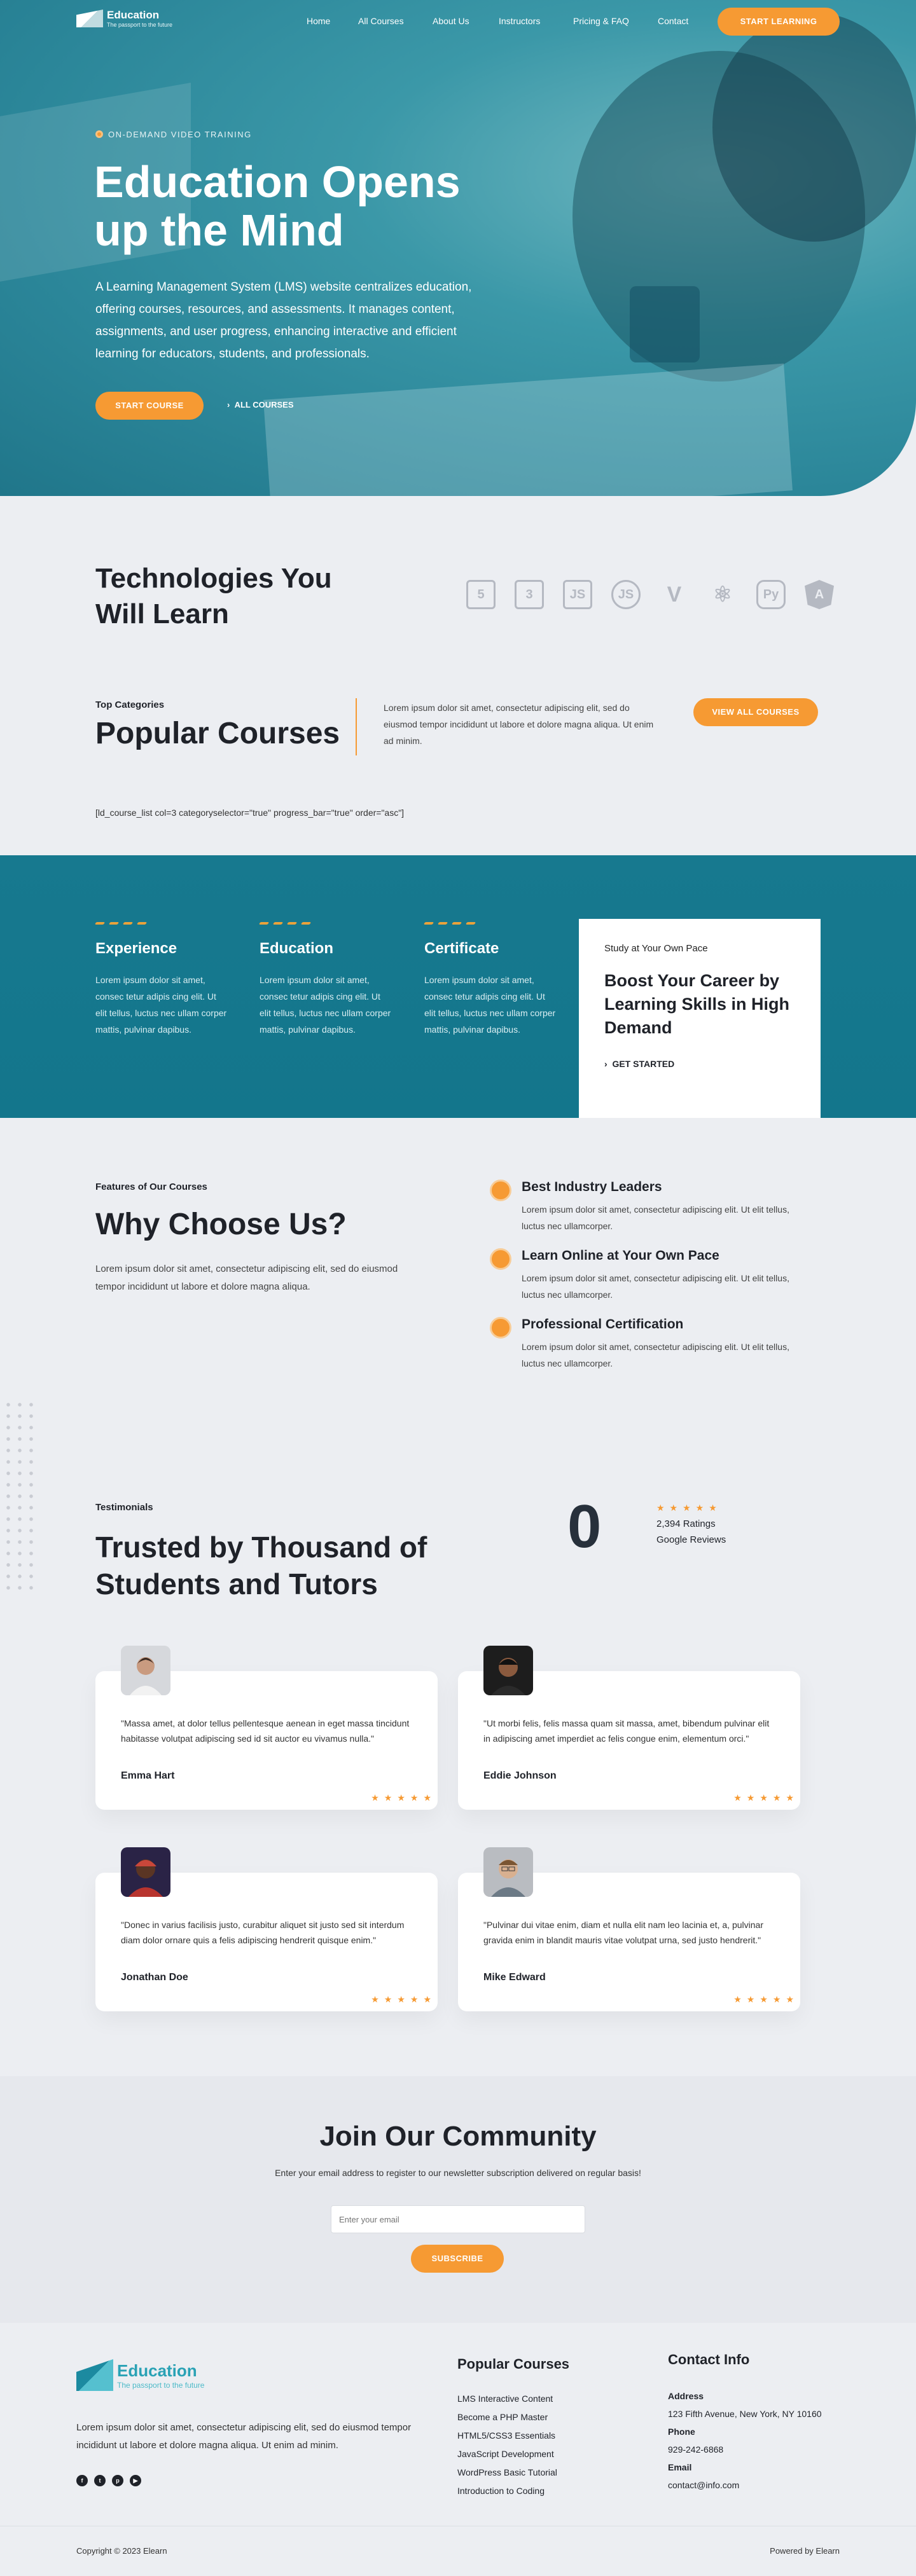  I want to click on nav-about-us: About Us, so click(451, 21).